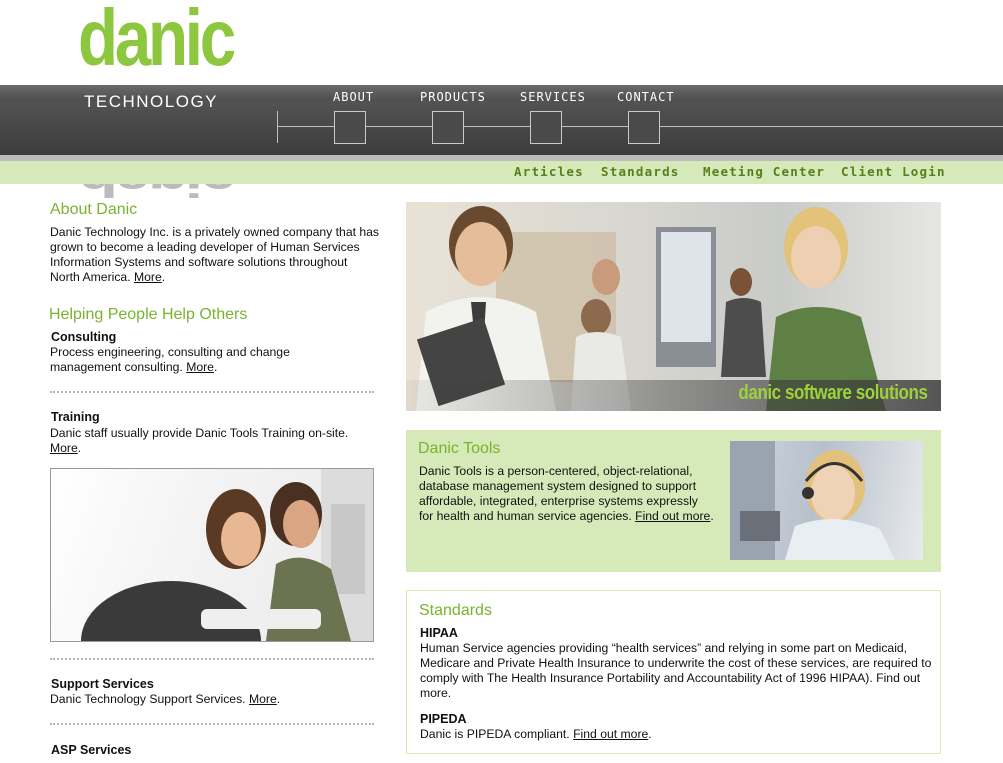 The height and width of the screenshot is (763, 1003). I want to click on tools-photo, so click(826, 500).